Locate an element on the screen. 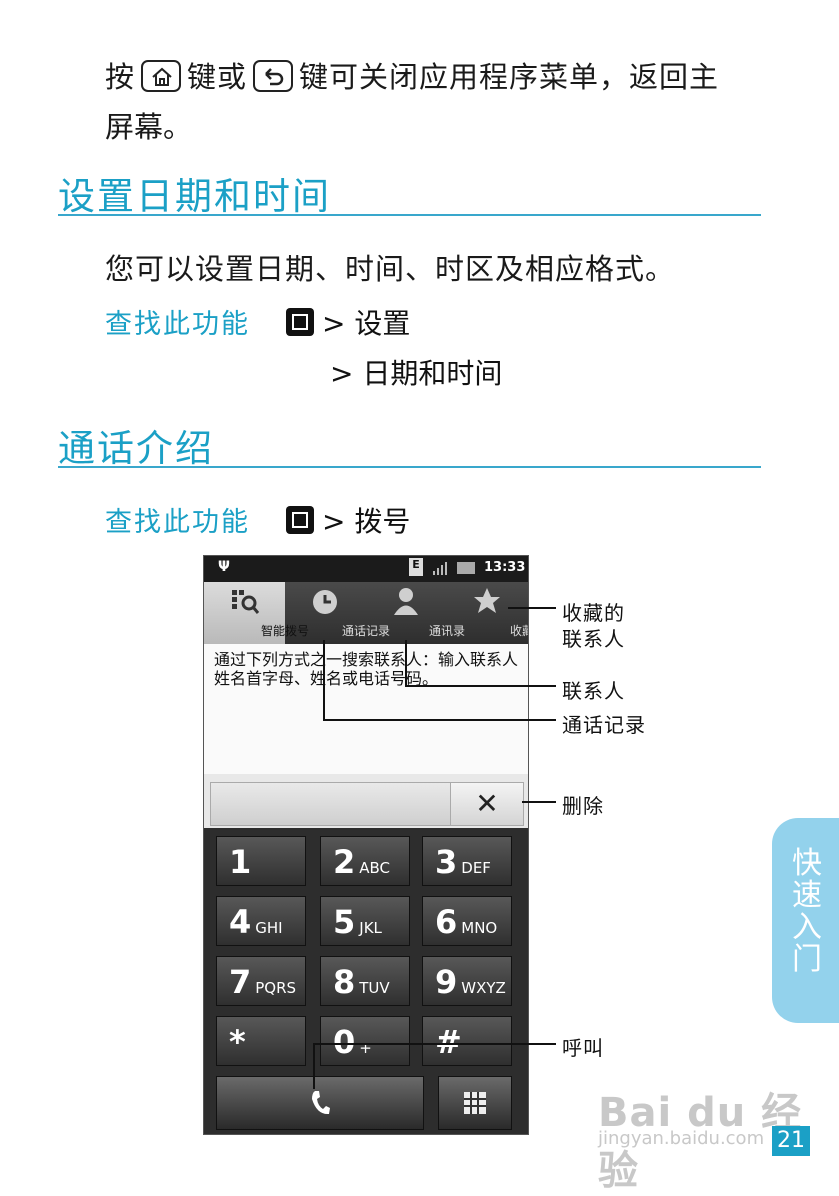 The height and width of the screenshot is (1196, 839). dial-key: 0 + is located at coordinates (365, 1041).